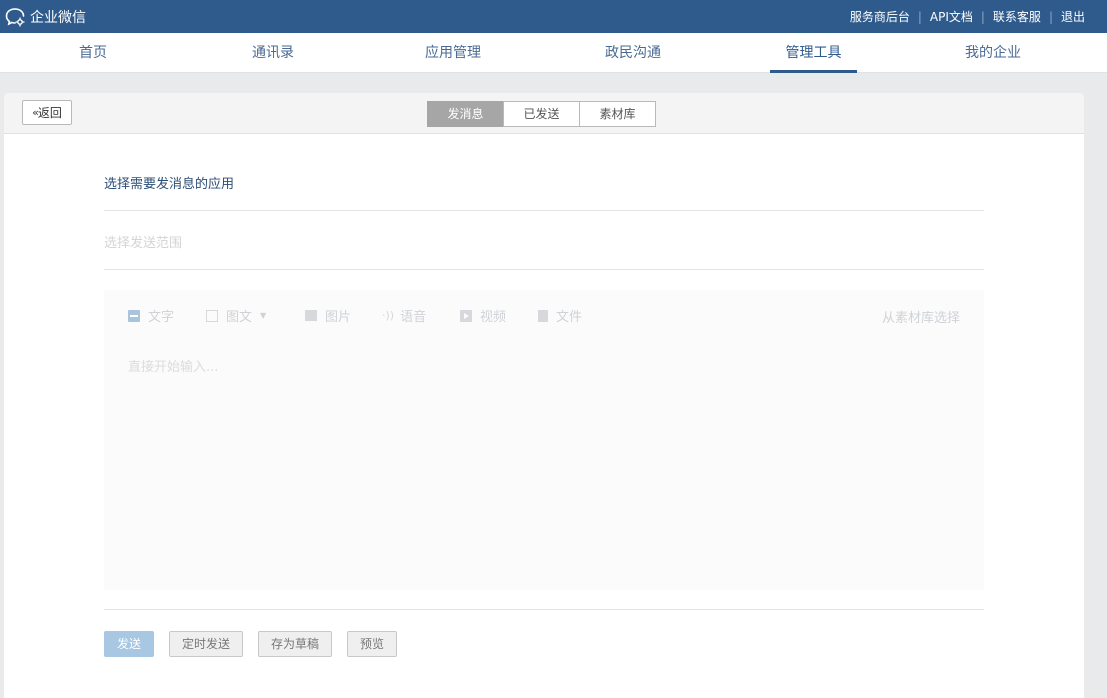 The image size is (1107, 698). I want to click on tool-label: 文字, so click(161, 317).